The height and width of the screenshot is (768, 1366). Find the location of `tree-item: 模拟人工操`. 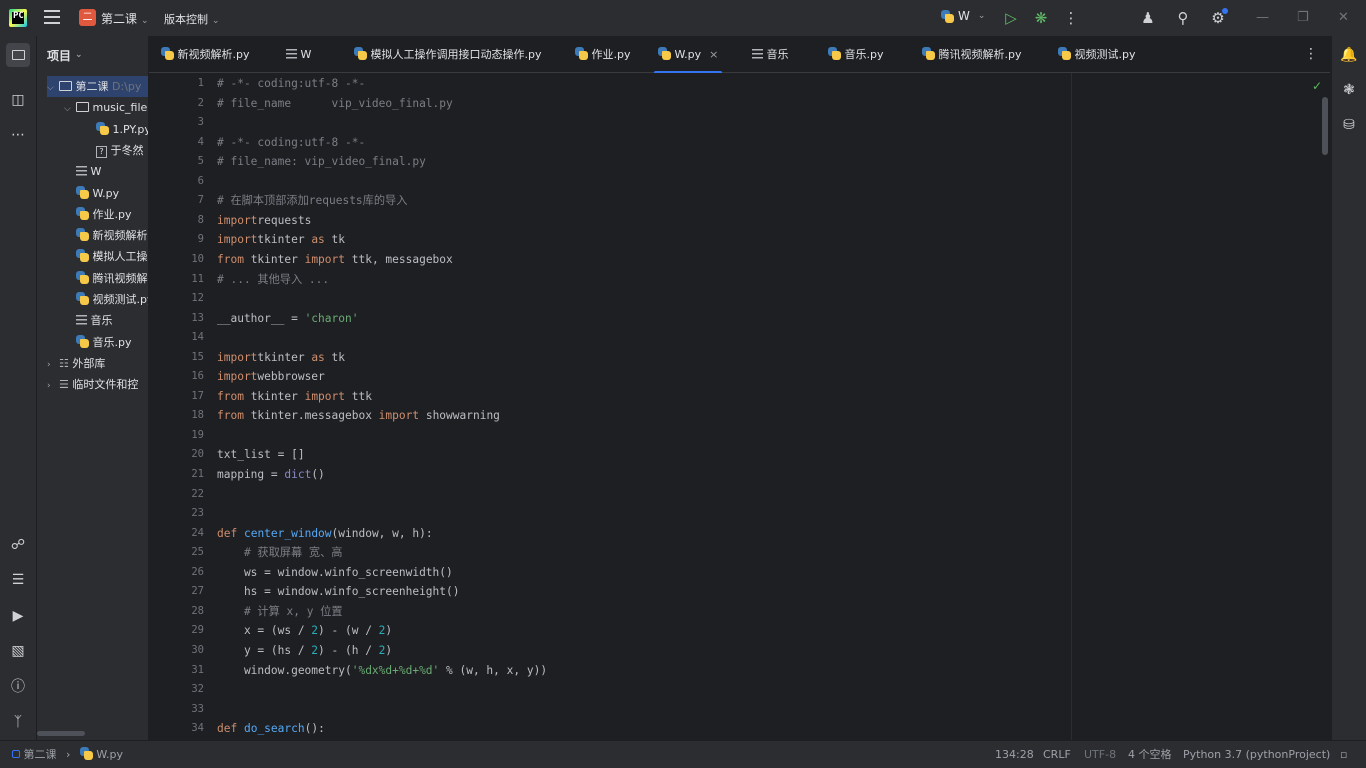

tree-item: 模拟人工操 is located at coordinates (106, 256).